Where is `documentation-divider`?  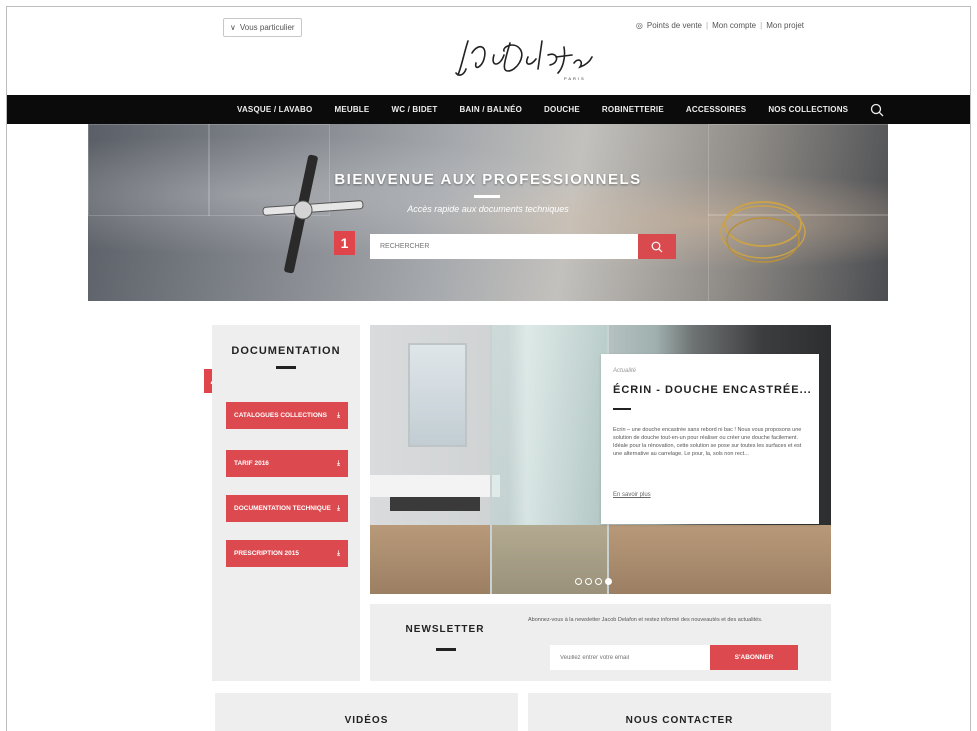
documentation-divider is located at coordinates (286, 367).